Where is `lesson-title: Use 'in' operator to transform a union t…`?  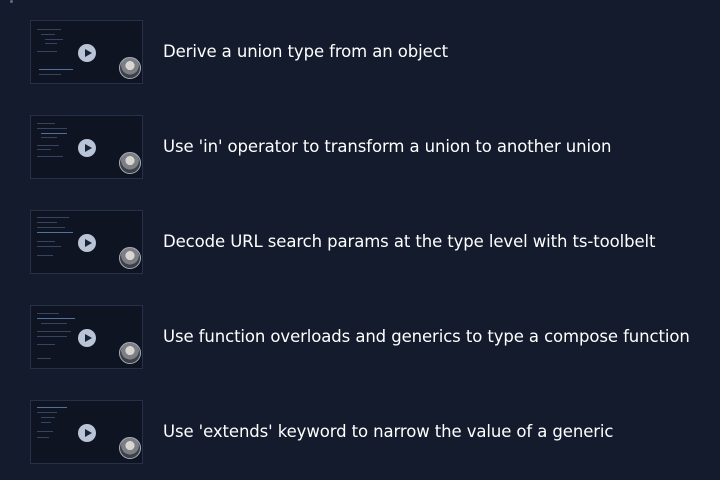
lesson-title: Use 'in' operator to transform a union t… is located at coordinates (387, 147).